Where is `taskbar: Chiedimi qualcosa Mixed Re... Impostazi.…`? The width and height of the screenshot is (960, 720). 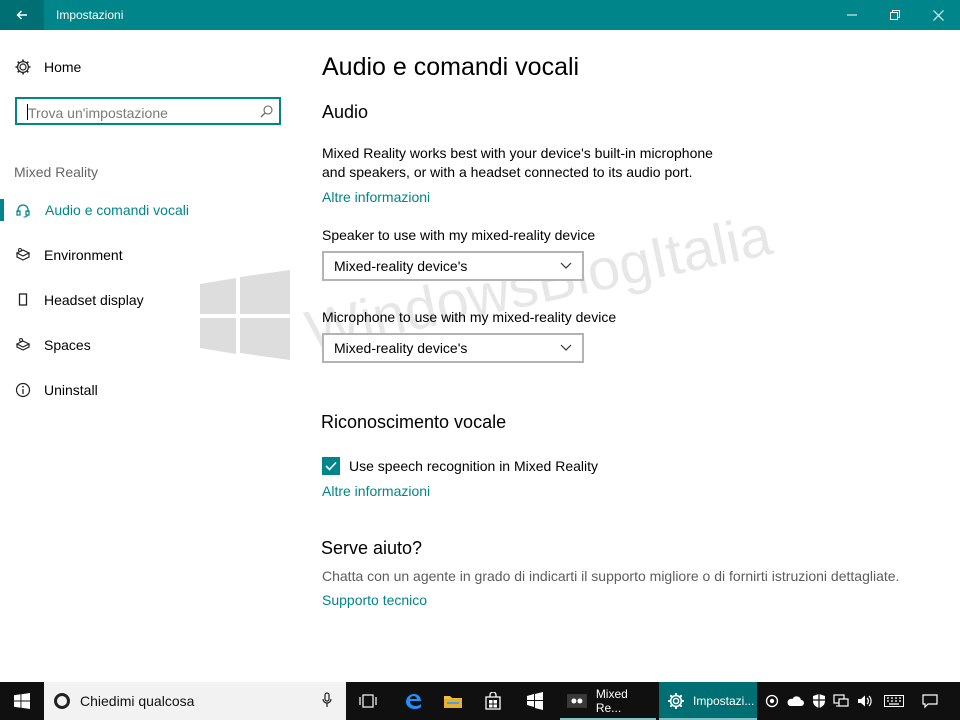 taskbar: Chiedimi qualcosa Mixed Re... Impostazi.… is located at coordinates (480, 701).